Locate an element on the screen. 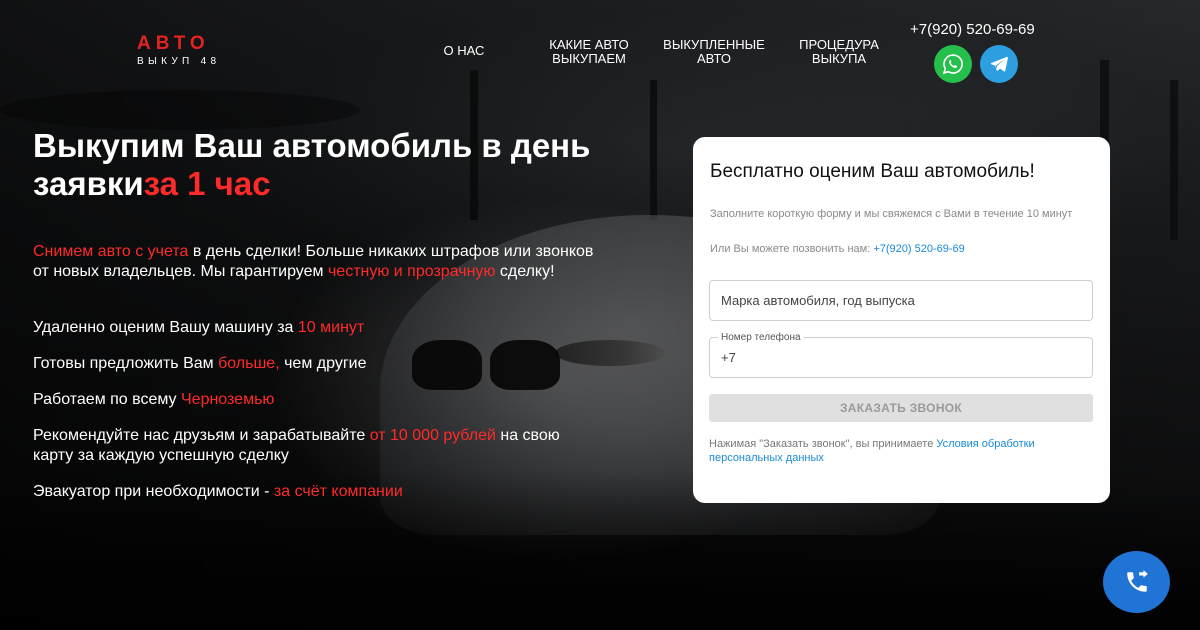 Image resolution: width=1200 pixels, height=630 pixels. telegram-button is located at coordinates (999, 64).